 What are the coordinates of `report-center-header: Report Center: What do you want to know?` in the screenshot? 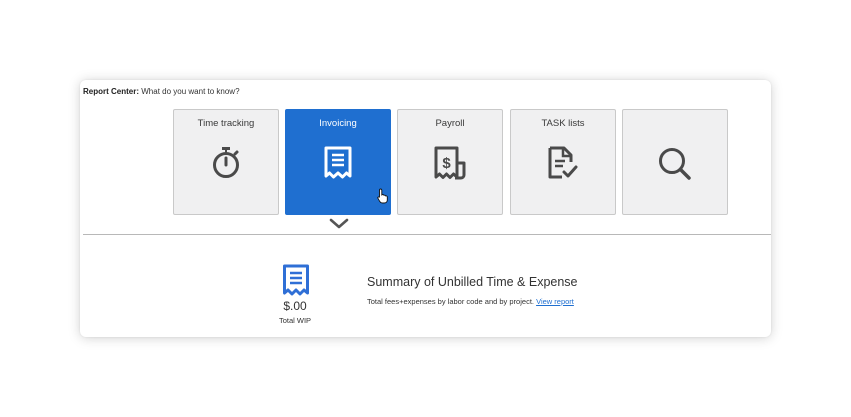 It's located at (161, 91).